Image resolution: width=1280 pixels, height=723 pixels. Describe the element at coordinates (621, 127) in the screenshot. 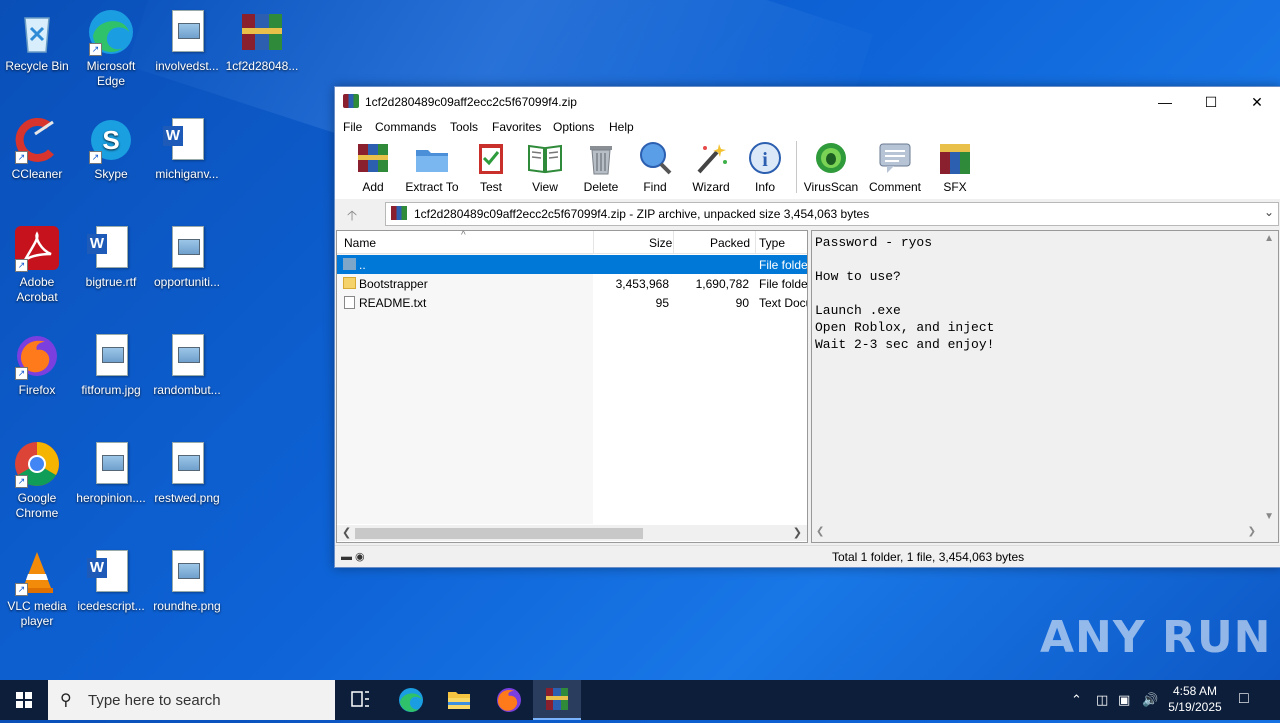

I see `menu-help: Help` at that location.